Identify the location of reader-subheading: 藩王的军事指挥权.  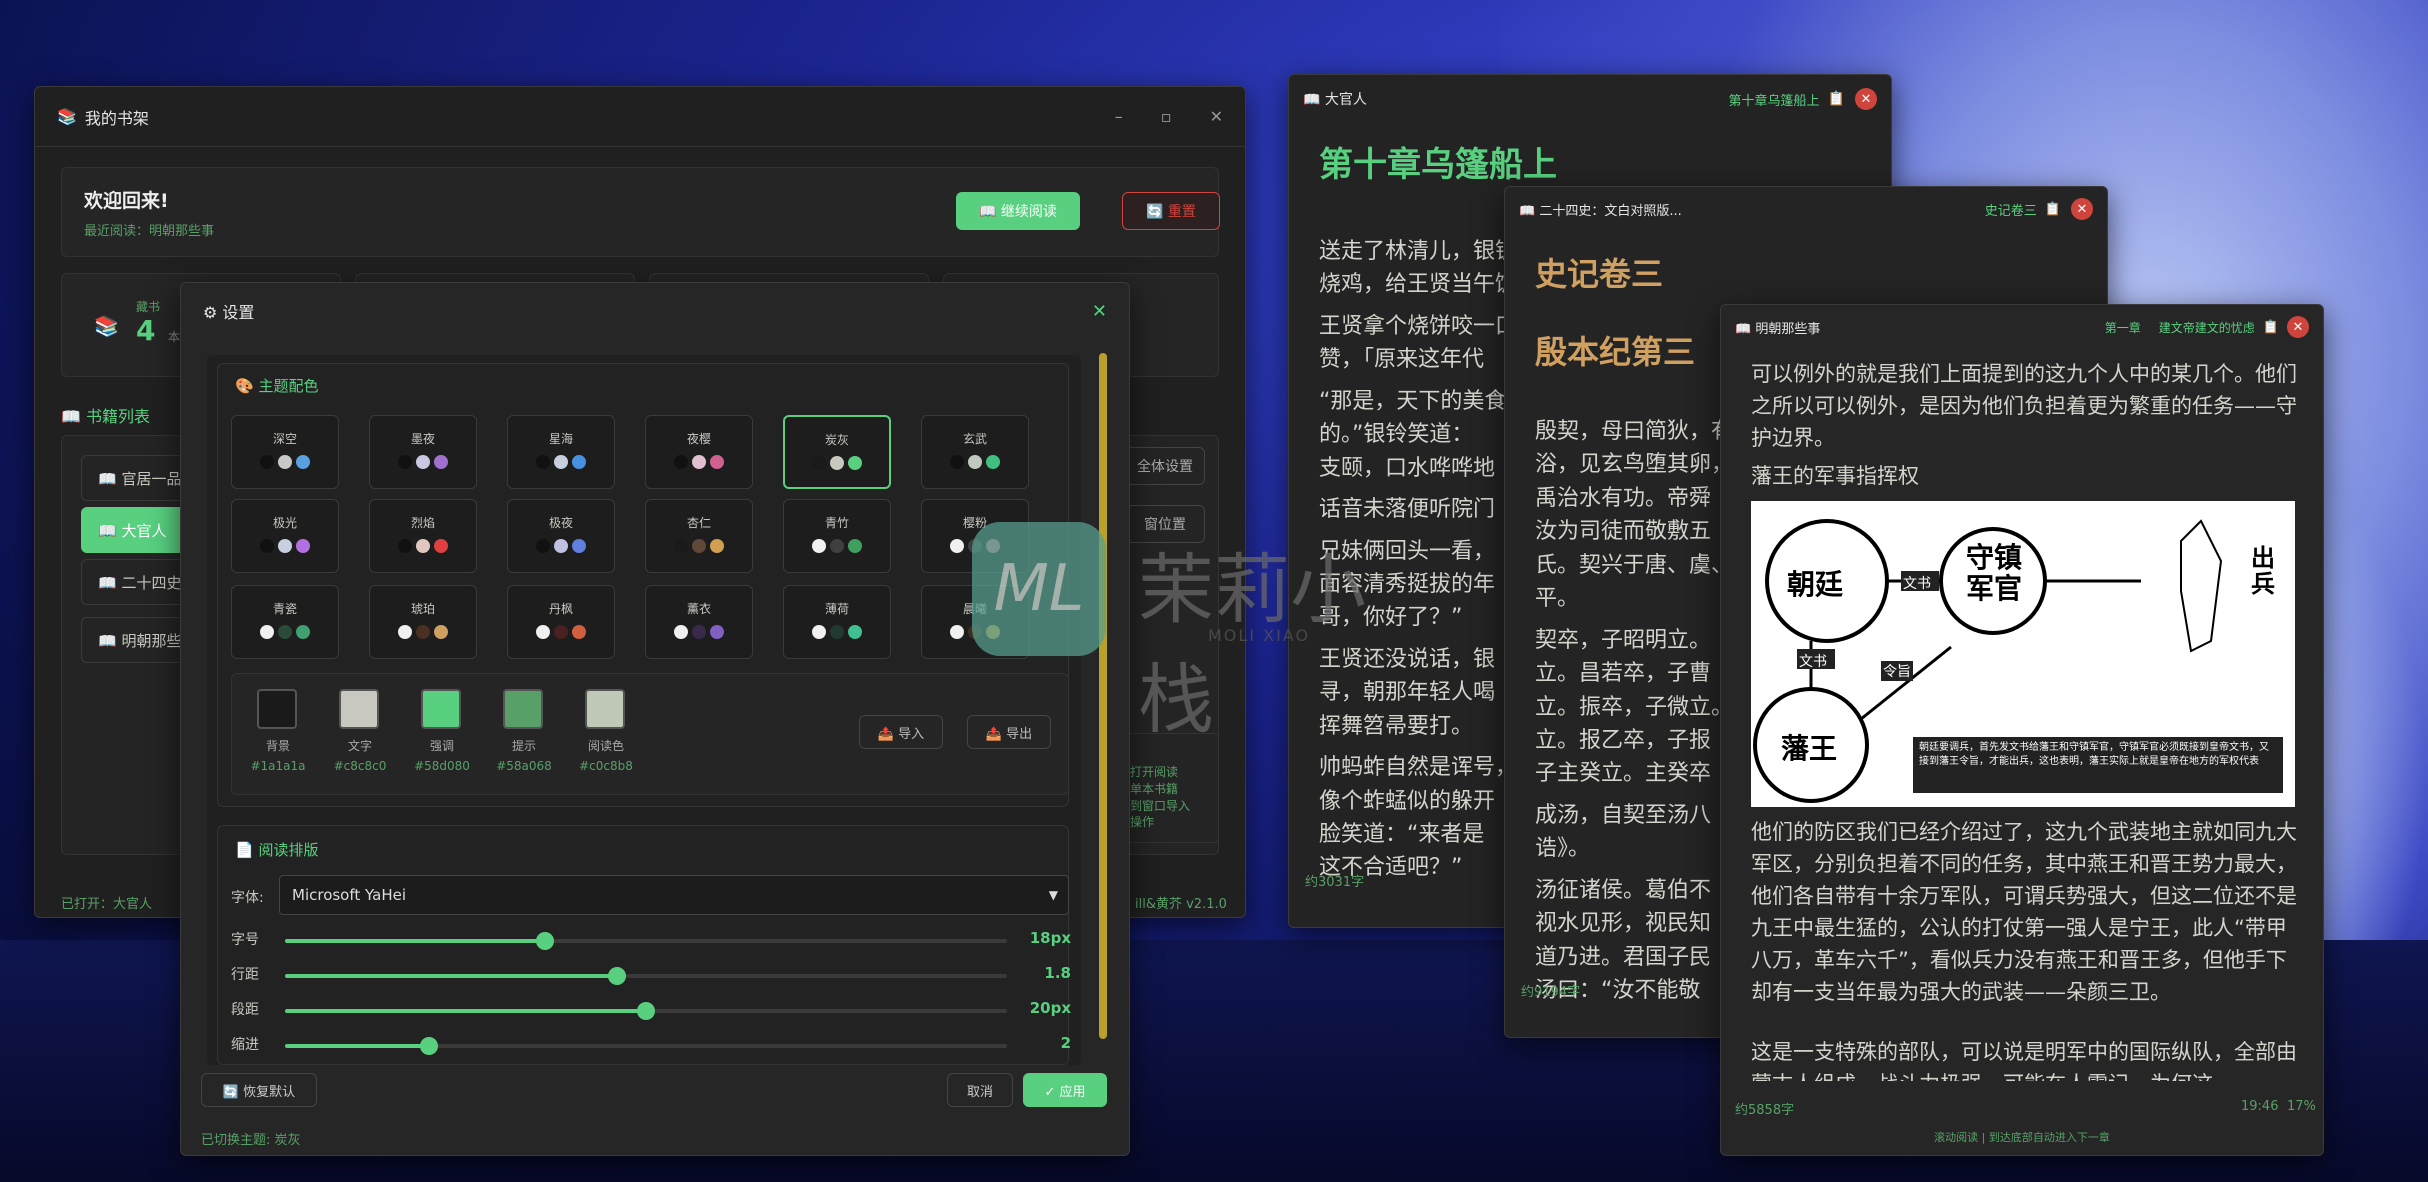
(1835, 476).